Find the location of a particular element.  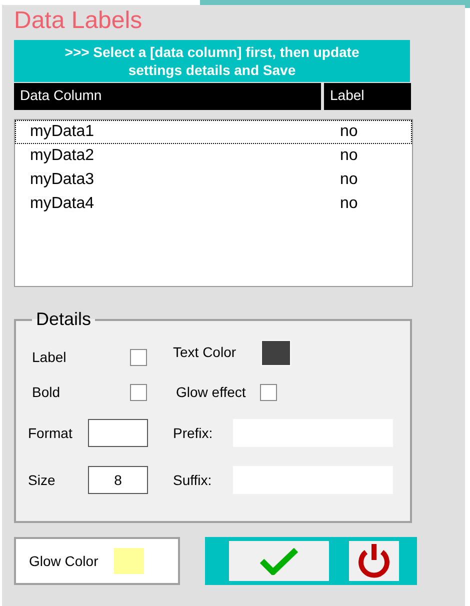

text-color-swatch is located at coordinates (276, 353).